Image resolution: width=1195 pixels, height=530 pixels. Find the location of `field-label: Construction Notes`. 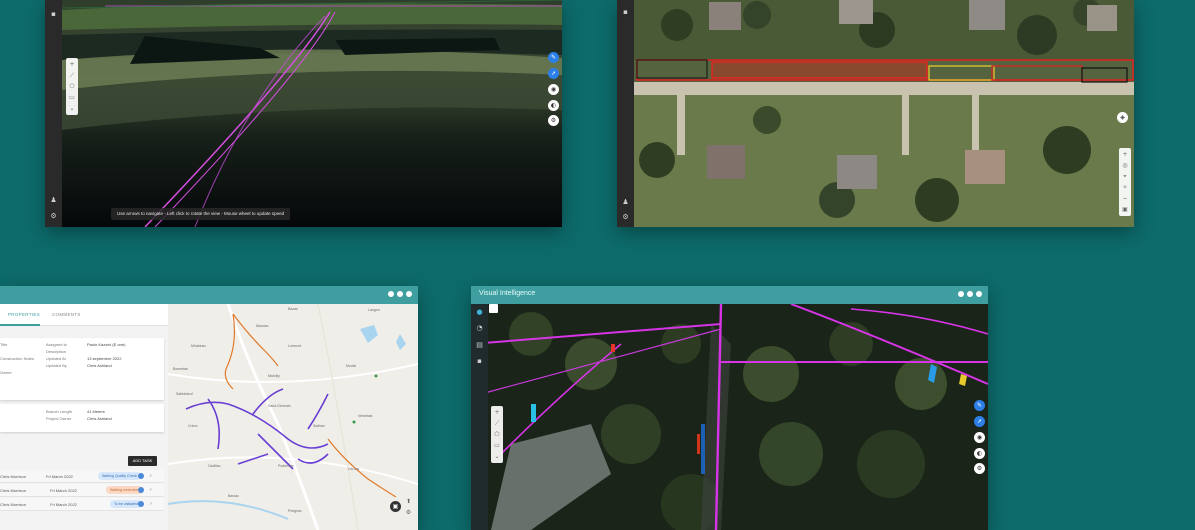

field-label: Construction Notes is located at coordinates (17, 358).